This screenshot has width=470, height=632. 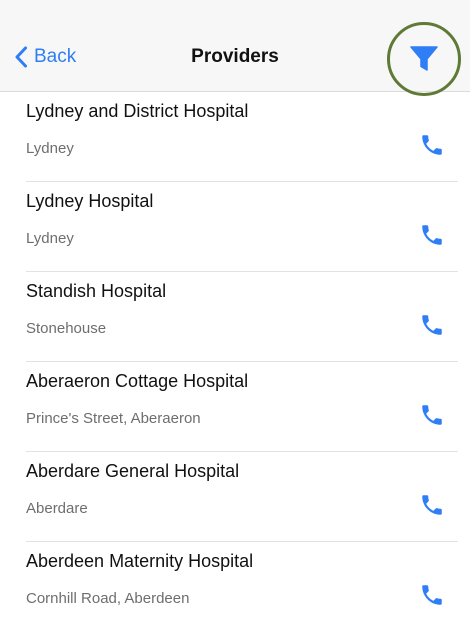 What do you see at coordinates (66, 328) in the screenshot?
I see `provider-address: Stonehouse` at bounding box center [66, 328].